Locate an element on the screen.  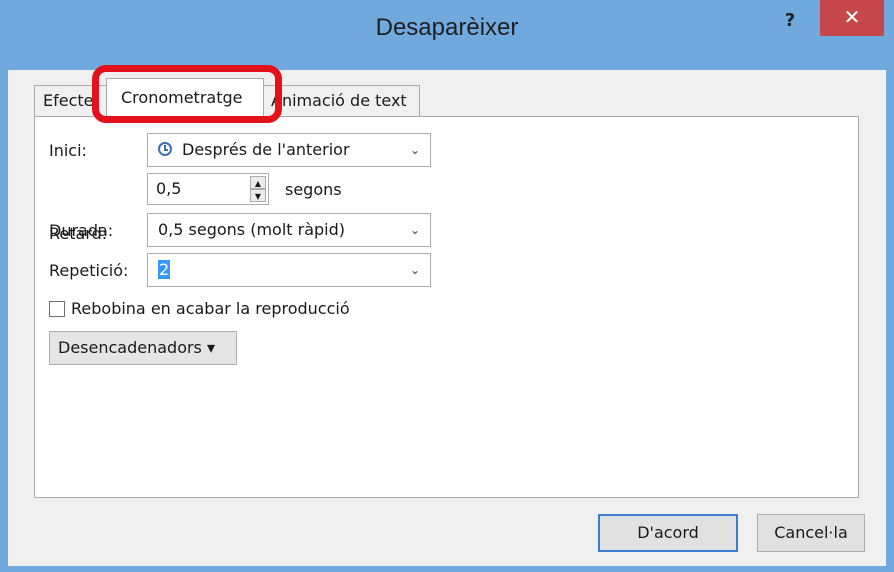
cancel-button: Cancel·la is located at coordinates (811, 533).